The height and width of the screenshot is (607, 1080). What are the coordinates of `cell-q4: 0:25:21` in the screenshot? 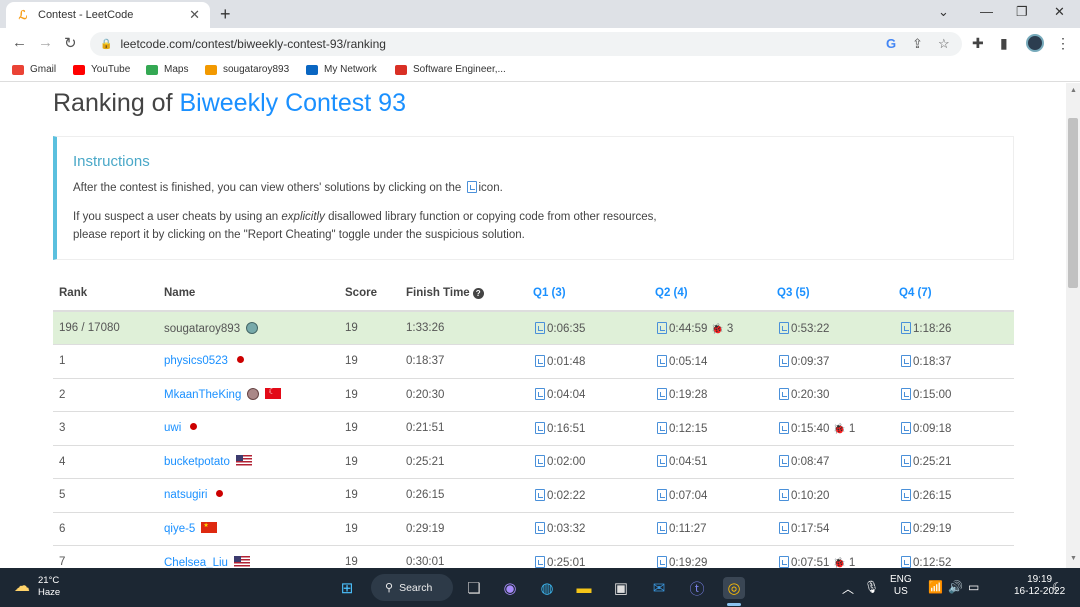 It's located at (953, 462).